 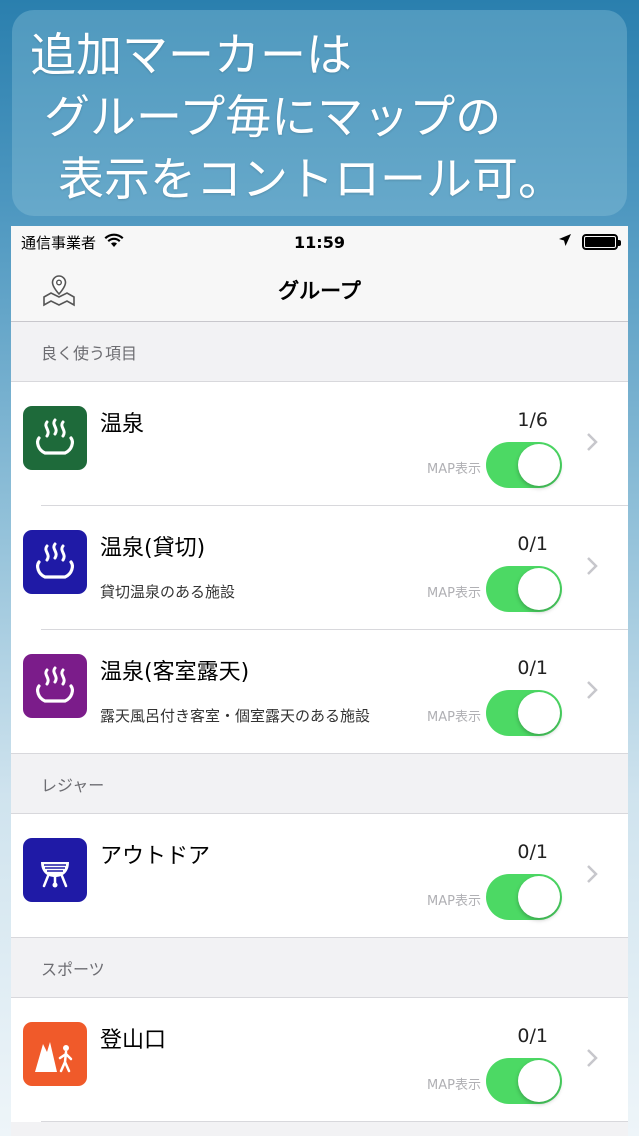 I want to click on group-name: 温泉(貸切), so click(x=153, y=548).